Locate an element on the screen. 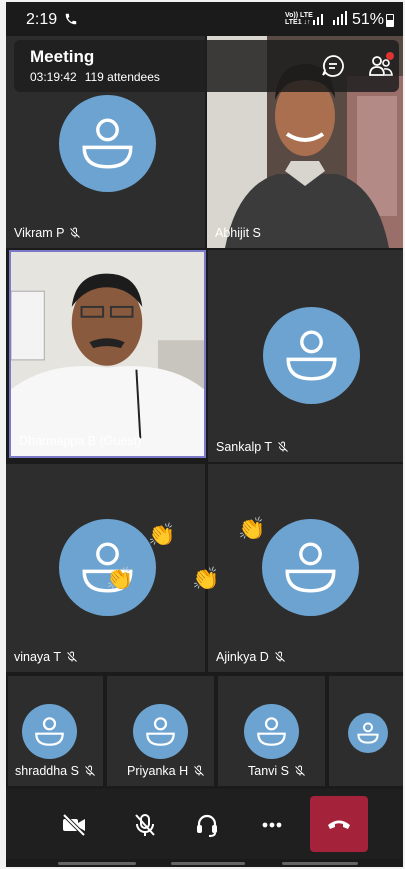 The width and height of the screenshot is (405, 869). participant-name: Abhijit S is located at coordinates (238, 233).